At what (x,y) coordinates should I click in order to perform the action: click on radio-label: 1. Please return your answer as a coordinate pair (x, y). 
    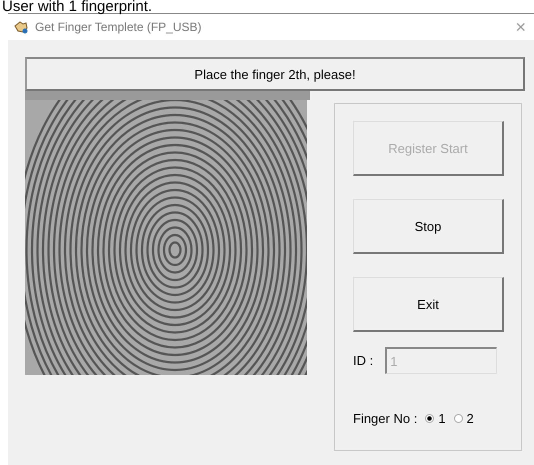
    Looking at the image, I should click on (442, 418).